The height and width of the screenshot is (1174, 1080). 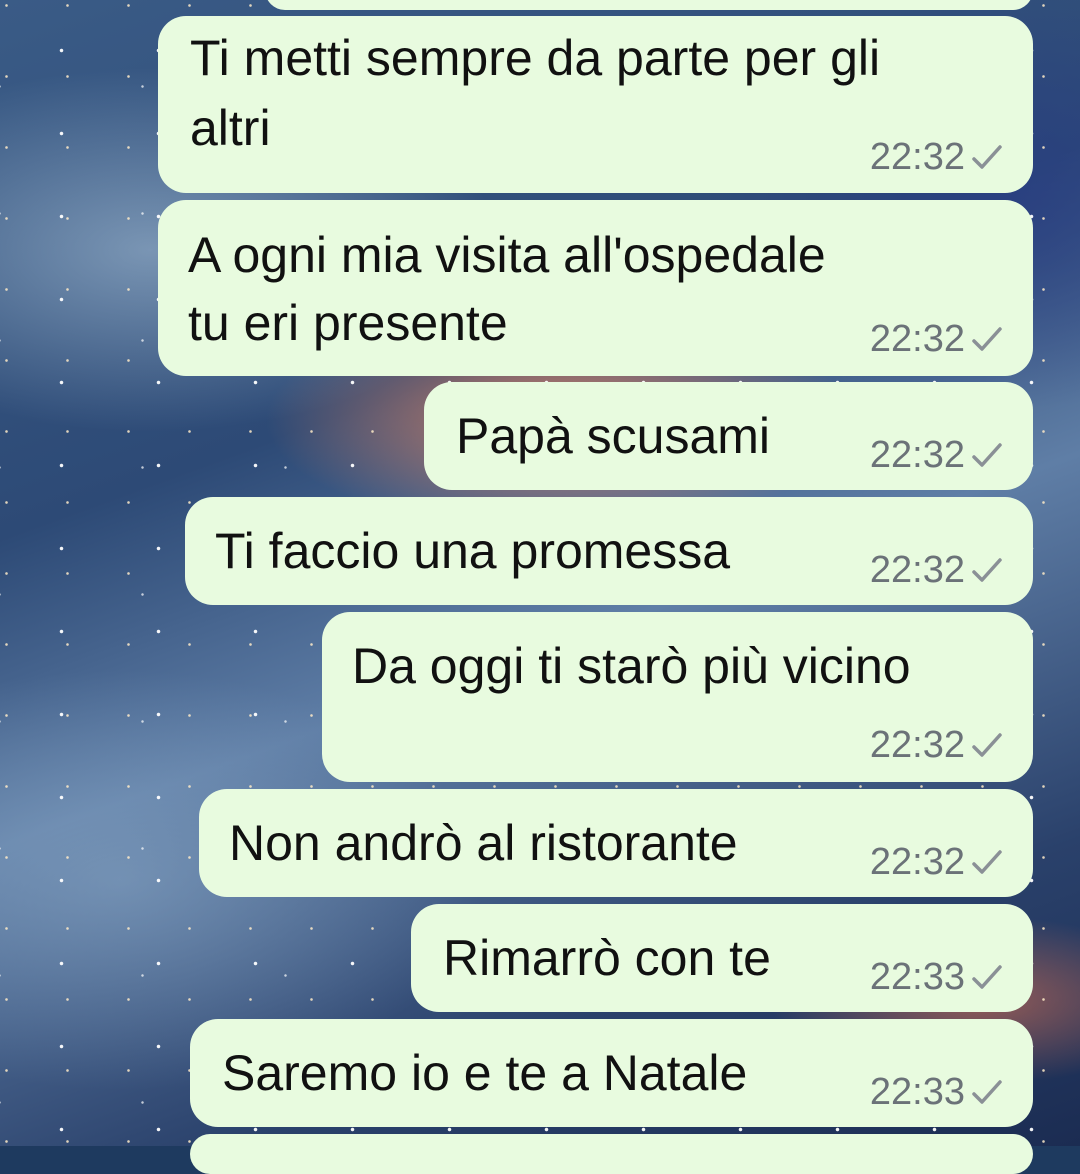 I want to click on message-bubble: Ti faccio una promessa 22:32, so click(x=609, y=551).